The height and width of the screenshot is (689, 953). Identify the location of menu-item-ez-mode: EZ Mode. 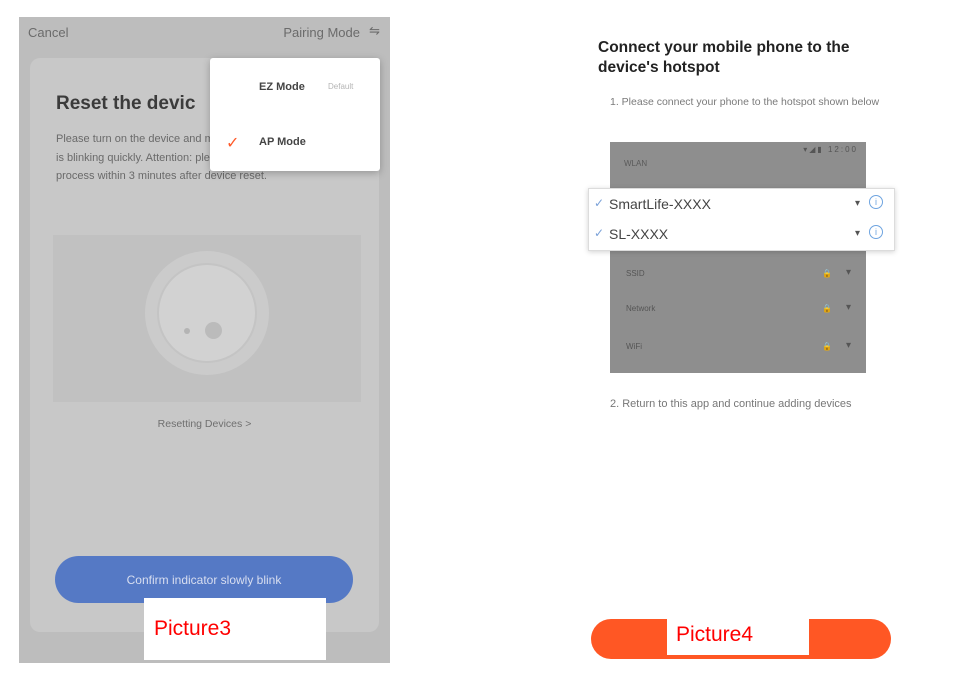
(282, 87).